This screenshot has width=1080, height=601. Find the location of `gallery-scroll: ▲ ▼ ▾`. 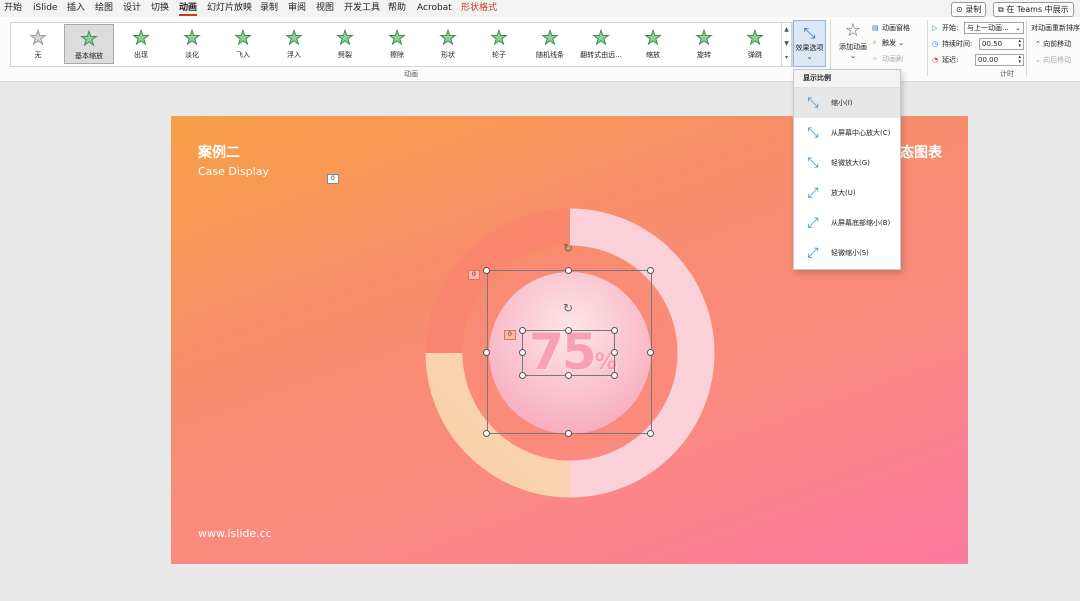

gallery-scroll: ▲ ▼ ▾ is located at coordinates (786, 44).